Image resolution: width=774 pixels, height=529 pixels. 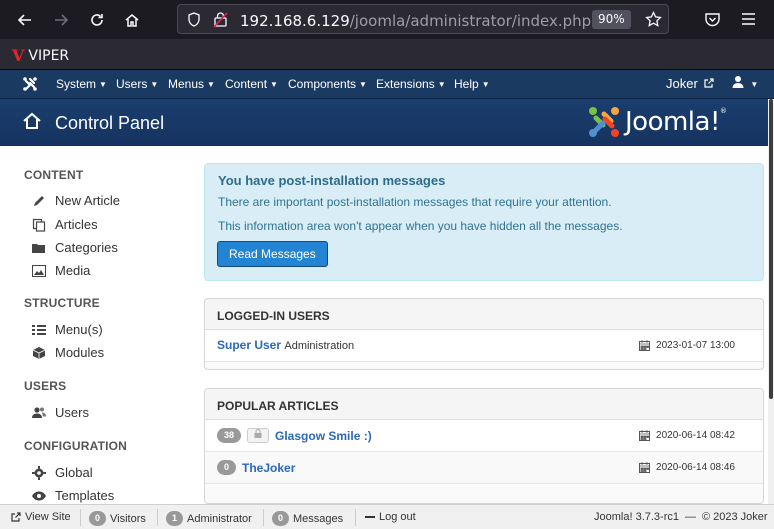 What do you see at coordinates (132, 84) in the screenshot?
I see `menu-label: Users` at bounding box center [132, 84].